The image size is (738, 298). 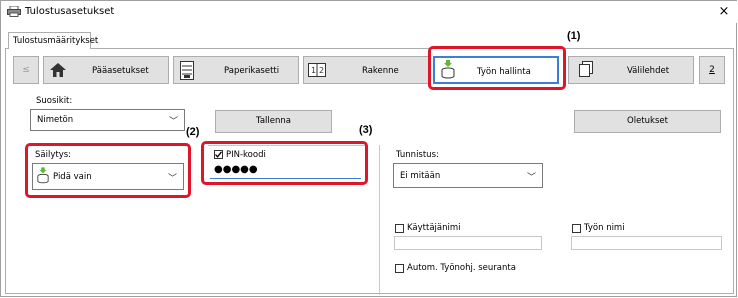 I want to click on nav-button-tabs: Välilehdet, so click(x=631, y=70).